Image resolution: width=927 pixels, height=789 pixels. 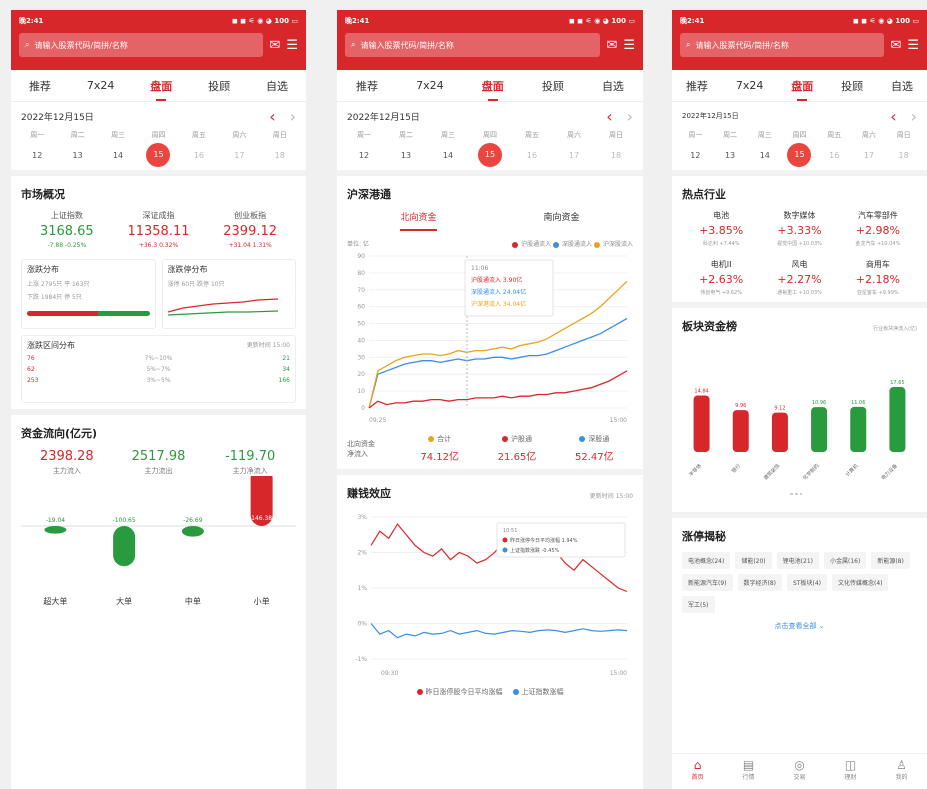 I want to click on hot-sector-item: 商用车 +2.18% 亚星客车 +9.99%, so click(x=878, y=277).